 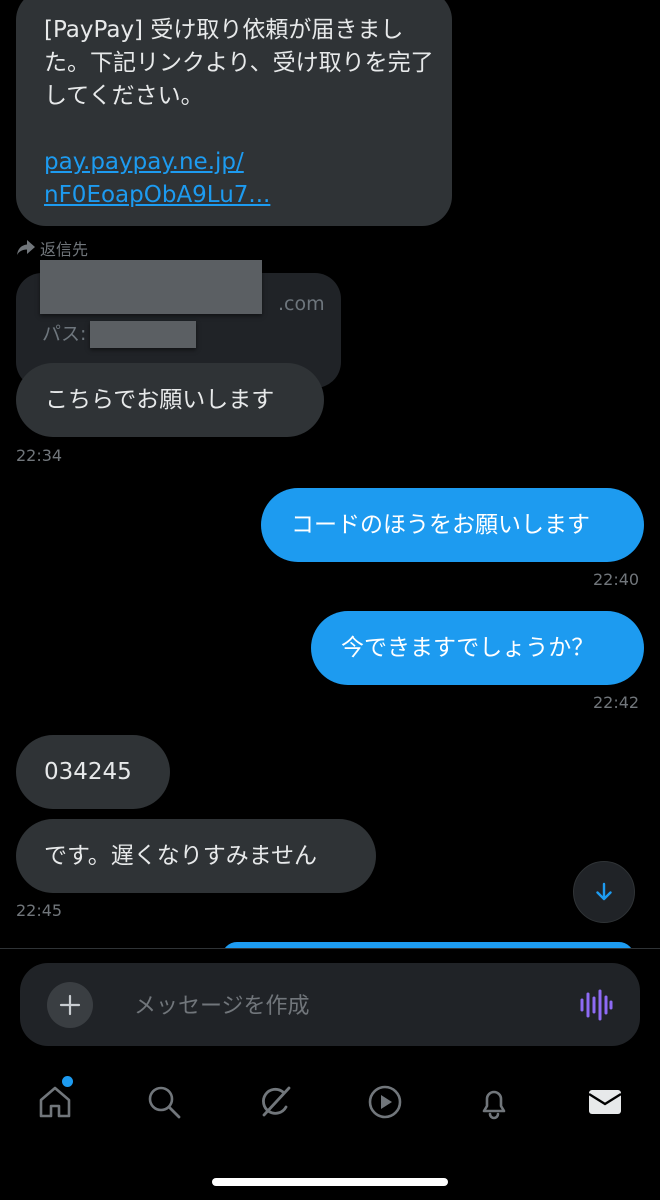 What do you see at coordinates (67, 1081) in the screenshot?
I see `notification-dot` at bounding box center [67, 1081].